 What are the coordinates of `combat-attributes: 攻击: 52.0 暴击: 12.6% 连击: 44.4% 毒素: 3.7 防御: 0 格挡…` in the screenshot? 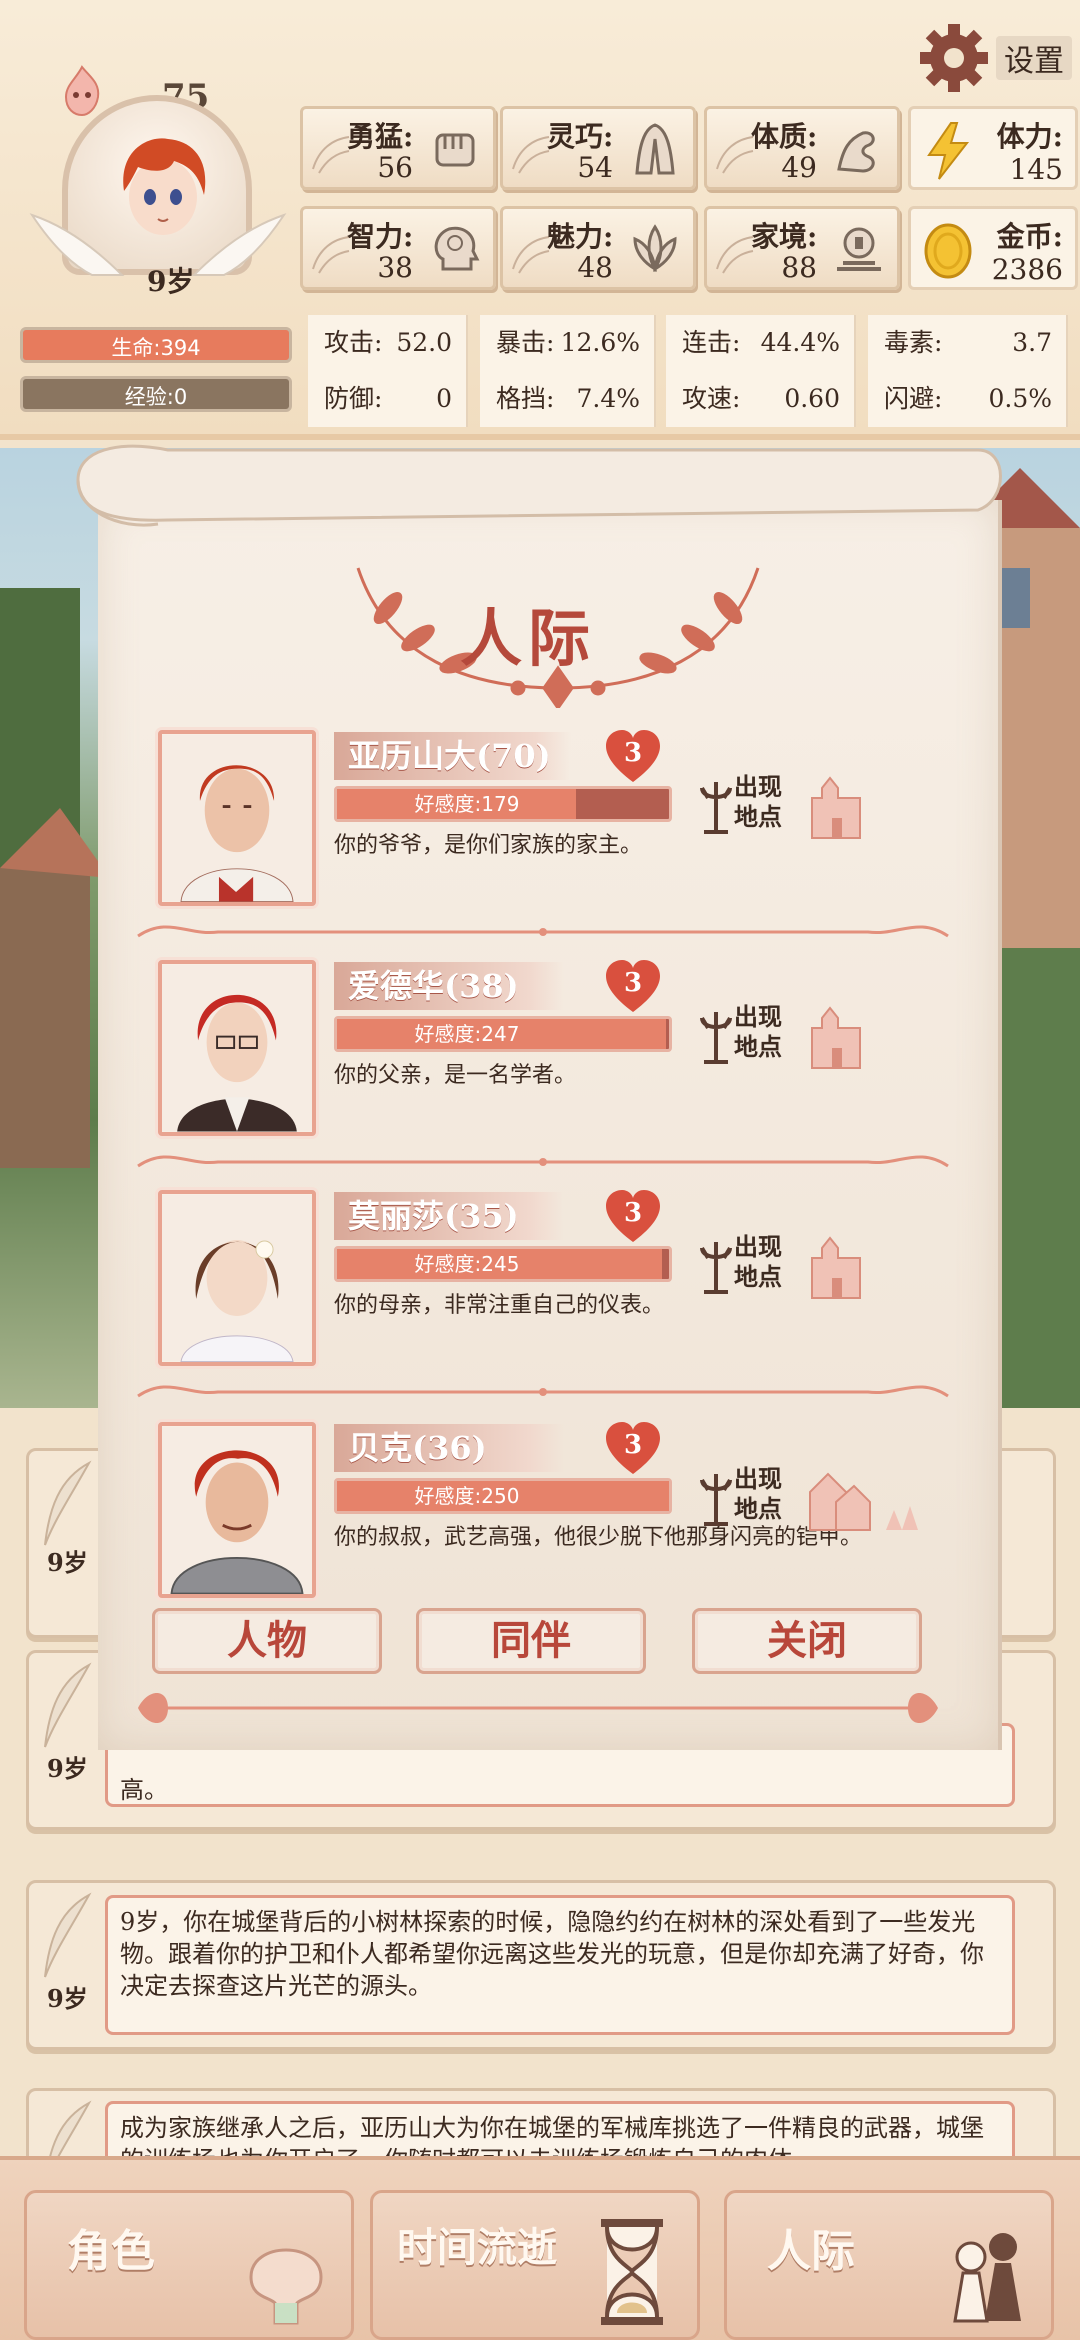 It's located at (692, 368).